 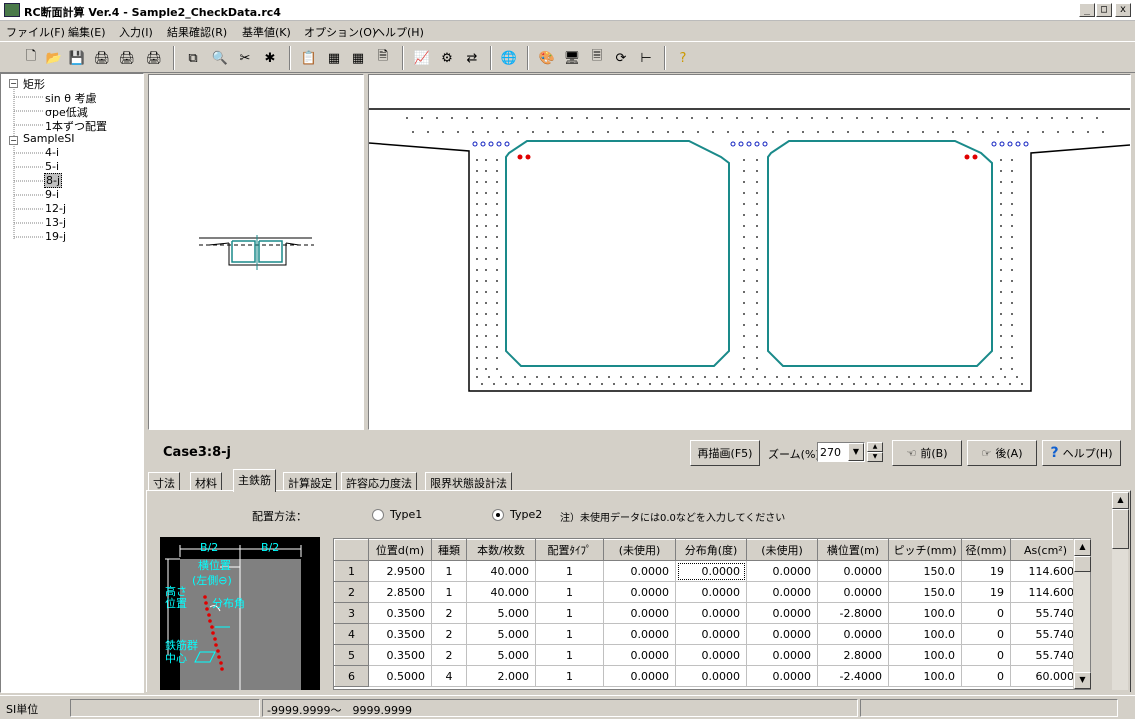 I want to click on color-icon: 🎨, so click(x=547, y=58).